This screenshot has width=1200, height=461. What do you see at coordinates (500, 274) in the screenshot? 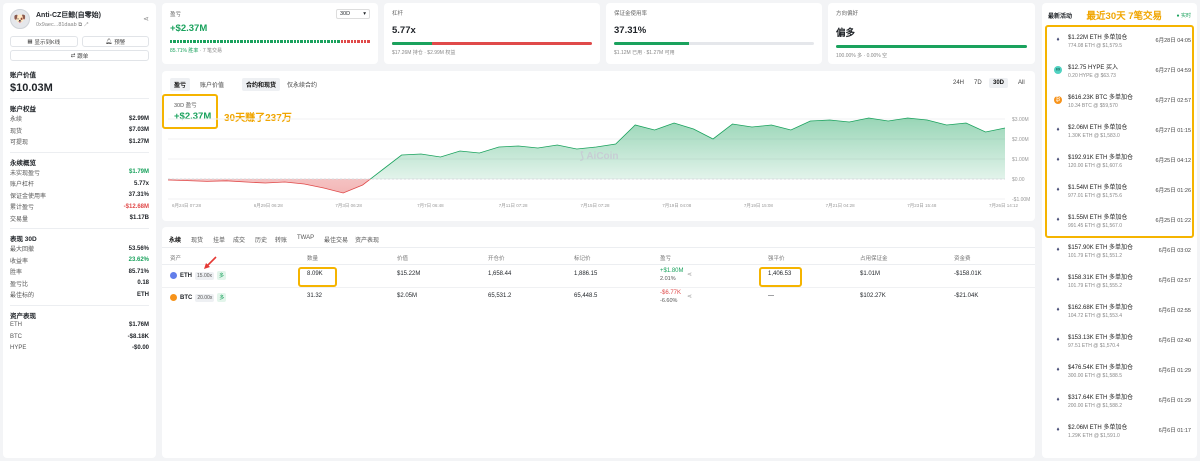
I see `position-entry: 1,658.44` at bounding box center [500, 274].